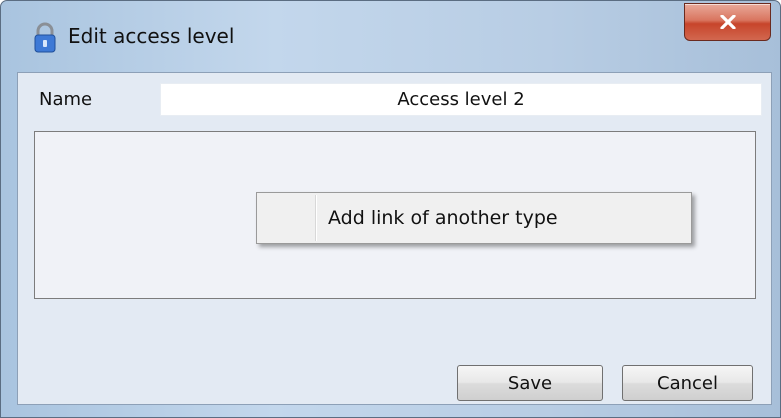 The image size is (781, 418). I want to click on window-title: Edit access level, so click(151, 36).